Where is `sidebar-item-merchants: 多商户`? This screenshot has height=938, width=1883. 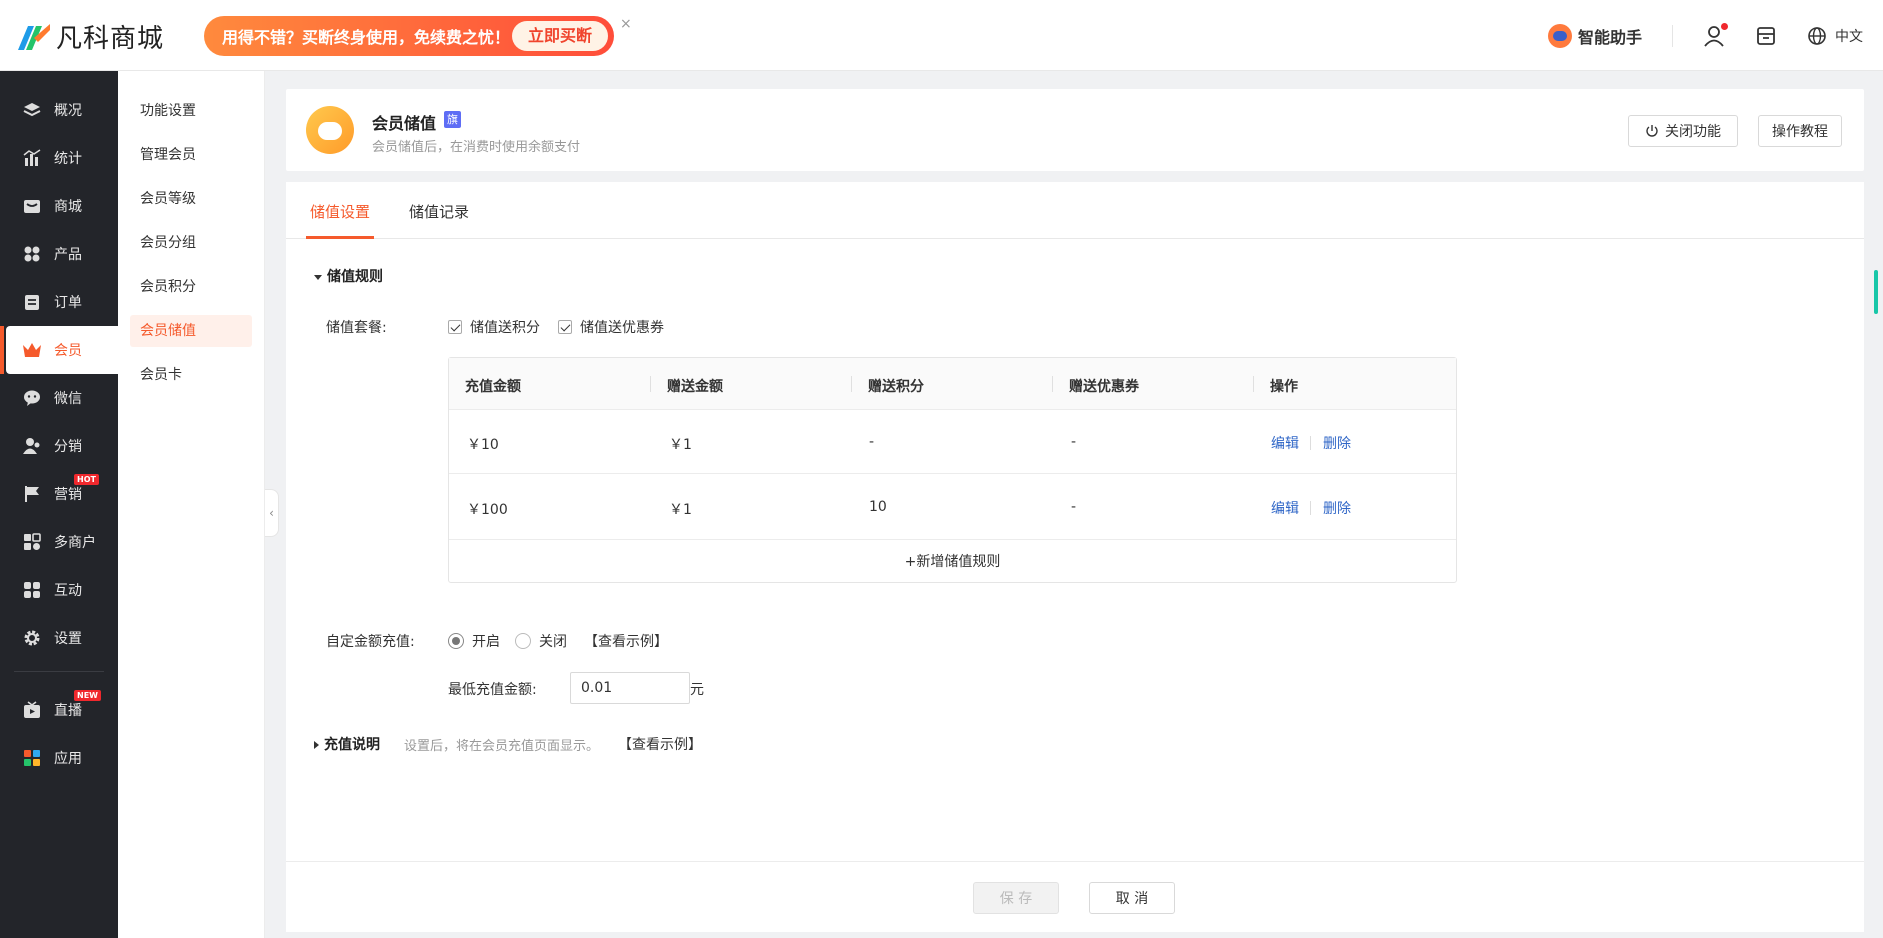
sidebar-item-merchants: 多商户 is located at coordinates (59, 542).